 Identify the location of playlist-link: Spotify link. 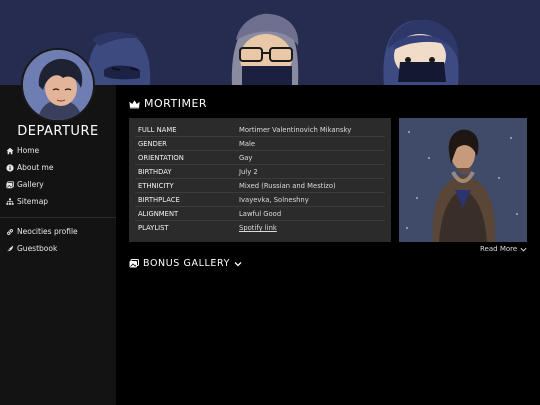
(258, 228).